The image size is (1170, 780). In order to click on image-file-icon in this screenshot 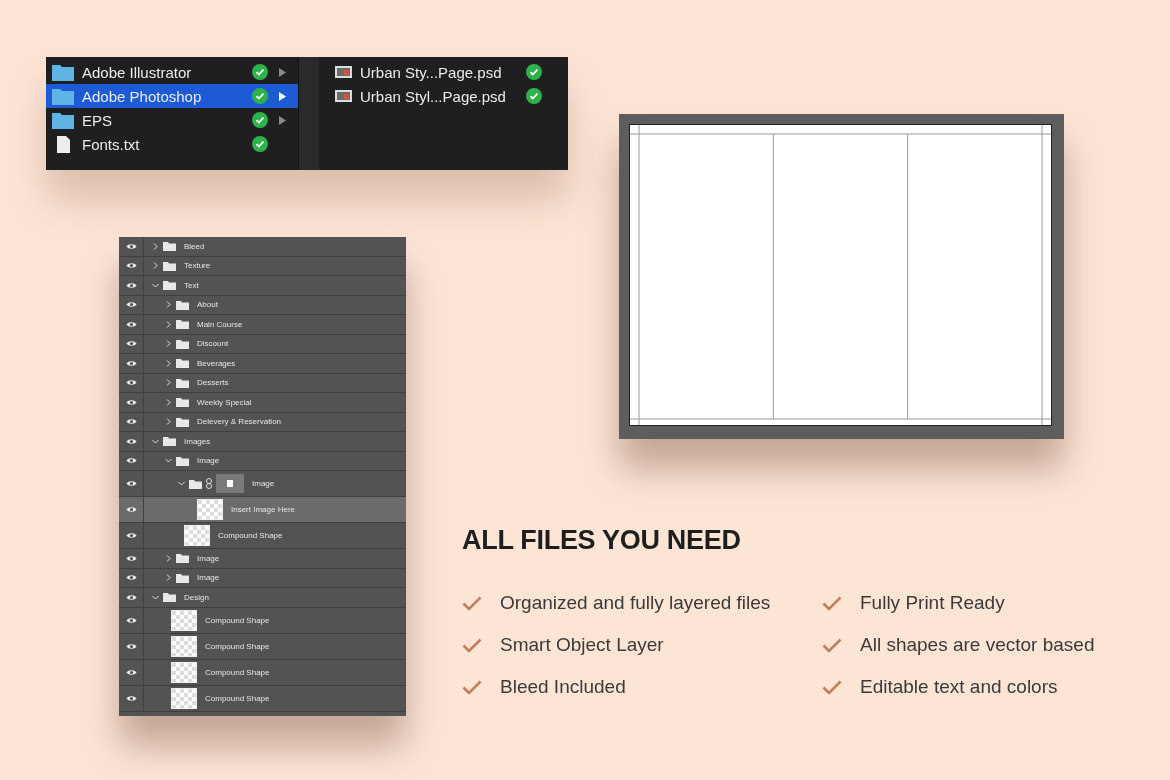, I will do `click(343, 96)`.